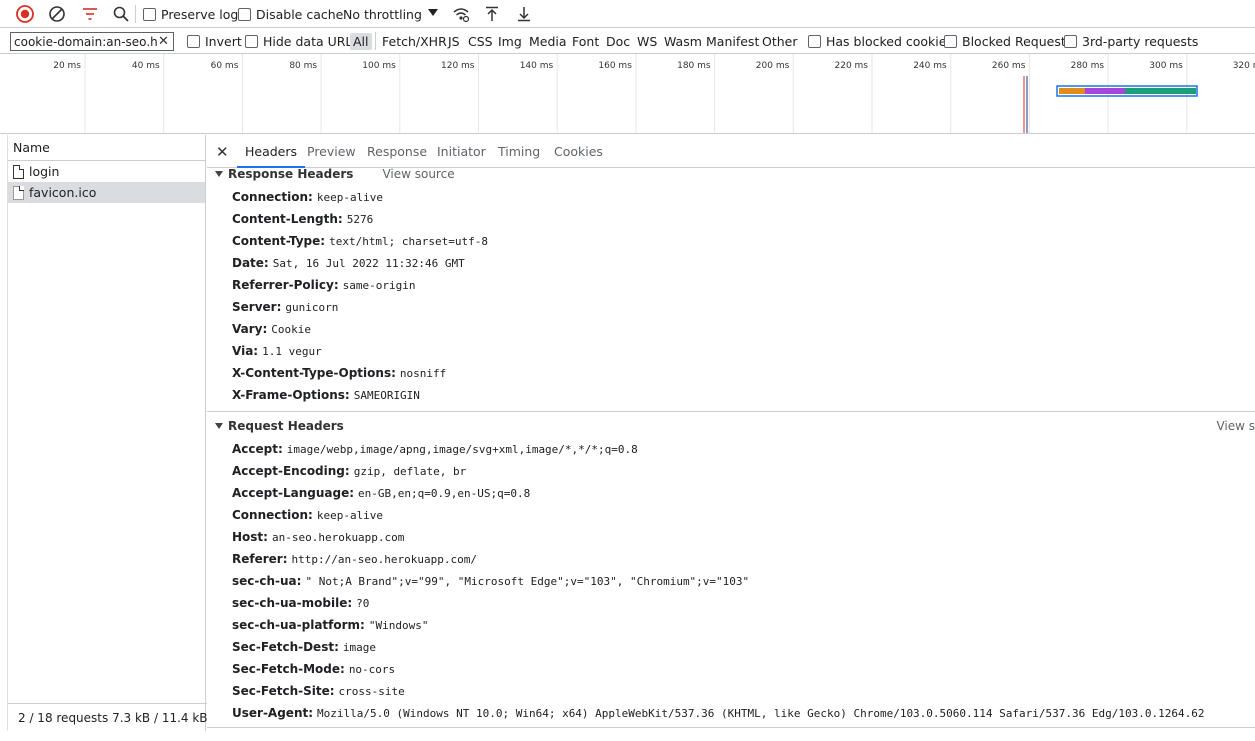 This screenshot has height=741, width=1255. I want to click on filter-input-value: cookie-domain:an-seo.herc, so click(86, 41).